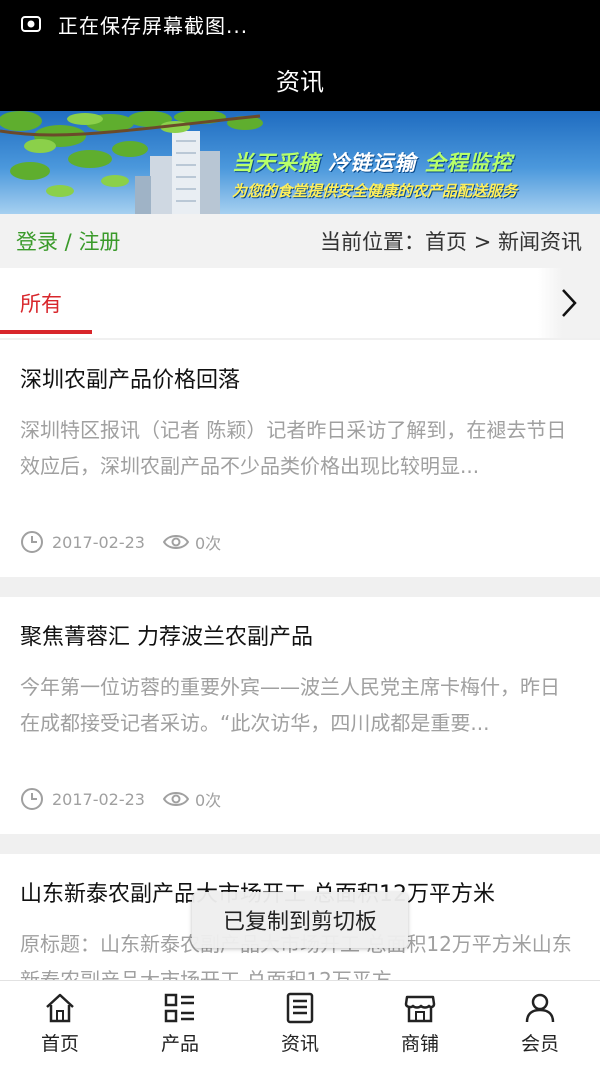 The height and width of the screenshot is (1067, 600). Describe the element at coordinates (130, 378) in the screenshot. I see `article-title: 深圳农副产品价格回落` at that location.